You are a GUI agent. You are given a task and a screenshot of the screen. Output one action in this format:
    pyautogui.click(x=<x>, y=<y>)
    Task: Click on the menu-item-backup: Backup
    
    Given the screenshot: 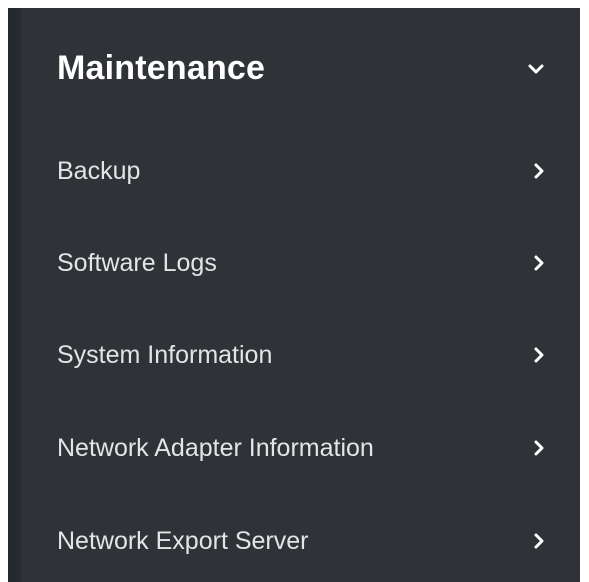 What is the action you would take?
    pyautogui.click(x=300, y=171)
    